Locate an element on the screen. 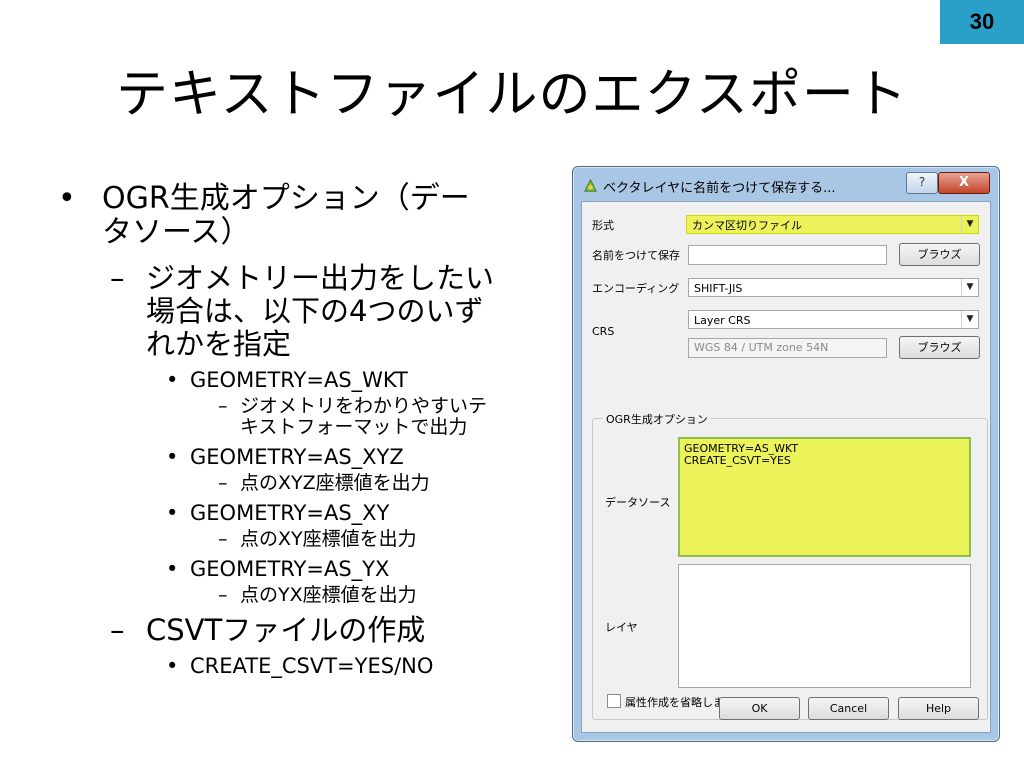  bullet-text: GEOMETRY=AS_YX is located at coordinates (290, 569).